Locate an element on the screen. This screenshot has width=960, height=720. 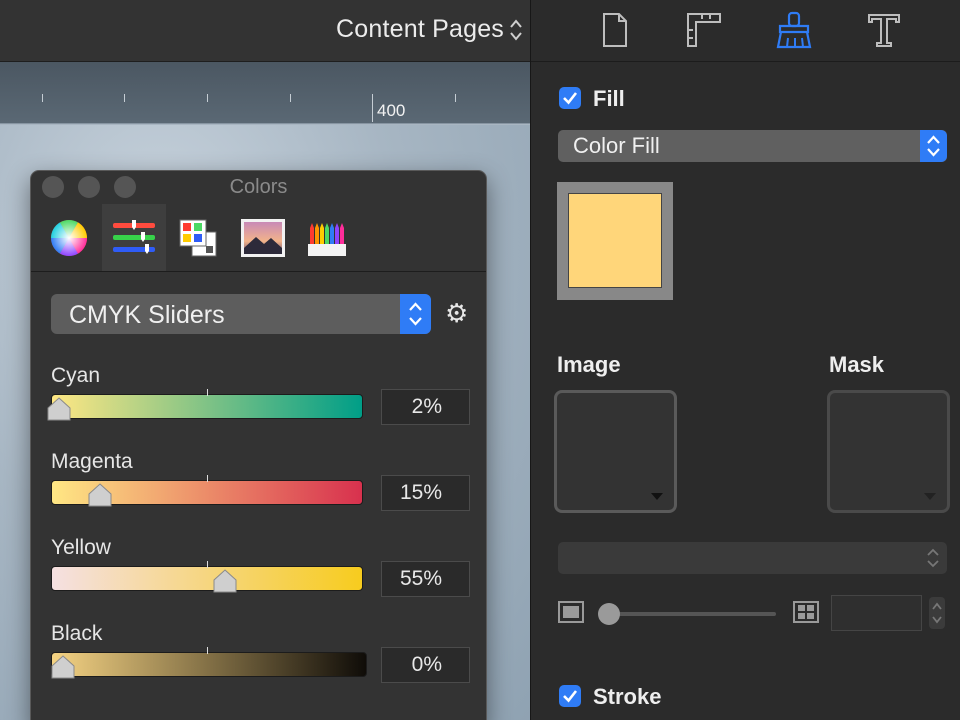
panel-title: Colors is located at coordinates (258, 187).